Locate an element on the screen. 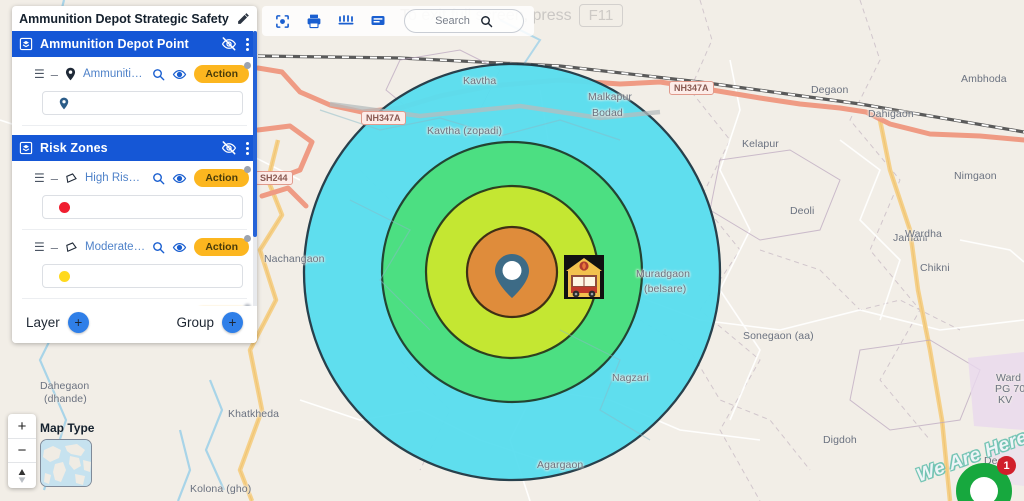 This screenshot has height=501, width=1024. color-swatch-high-risk is located at coordinates (64, 207).